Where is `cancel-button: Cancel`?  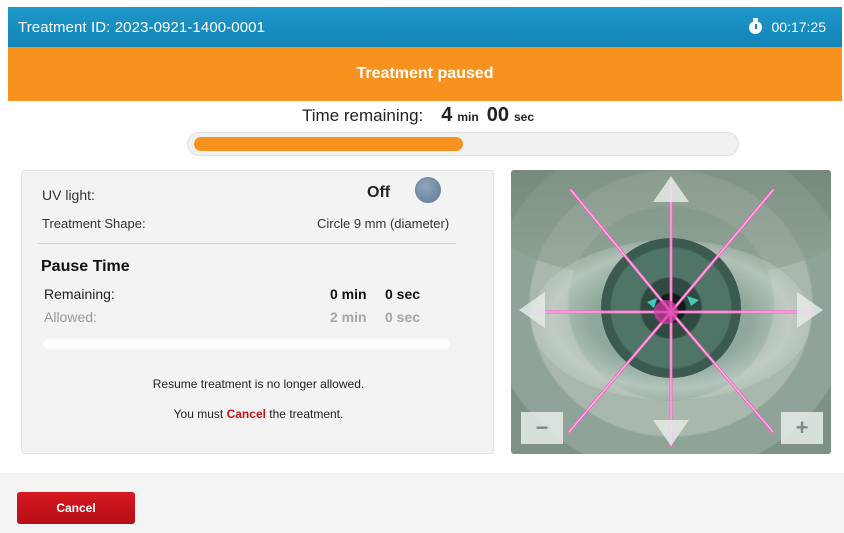 cancel-button: Cancel is located at coordinates (76, 508).